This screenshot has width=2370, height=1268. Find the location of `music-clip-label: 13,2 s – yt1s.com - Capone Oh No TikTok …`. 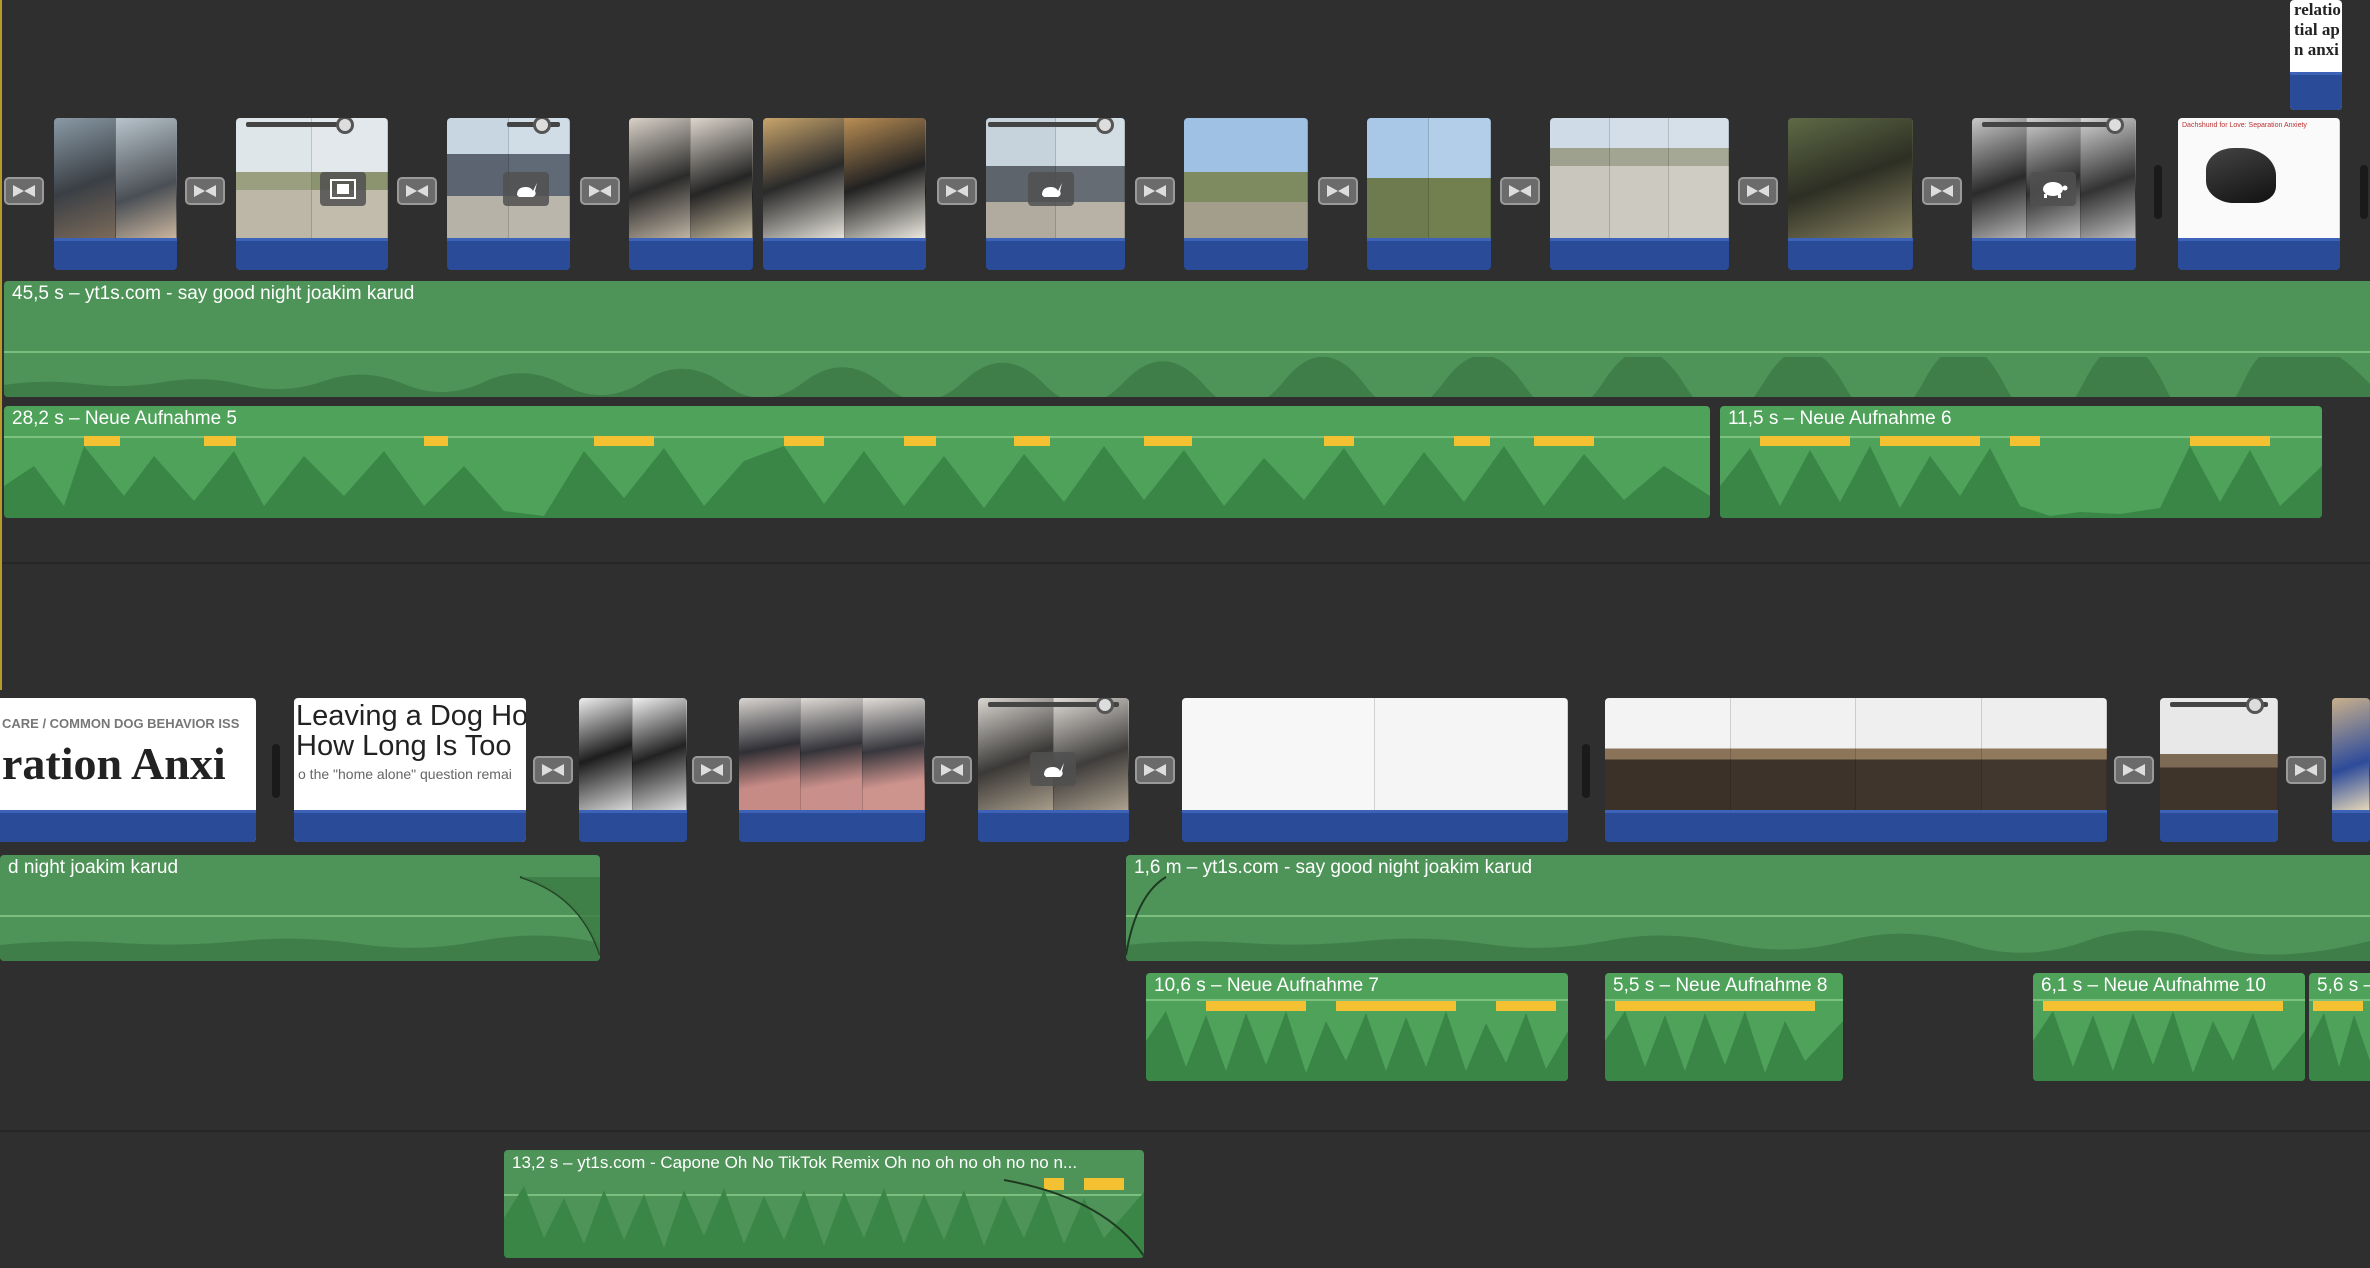

music-clip-label: 13,2 s – yt1s.com - Capone Oh No TikTok … is located at coordinates (795, 1162).